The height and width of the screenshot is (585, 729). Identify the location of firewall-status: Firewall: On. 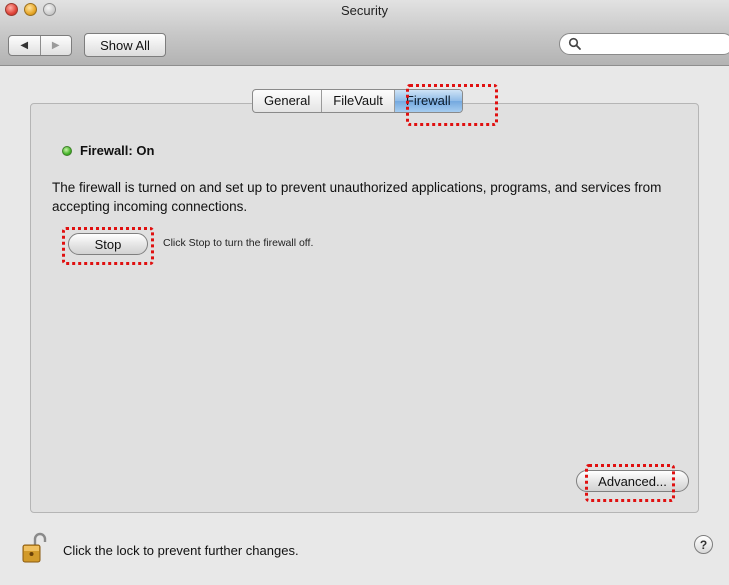
(108, 150).